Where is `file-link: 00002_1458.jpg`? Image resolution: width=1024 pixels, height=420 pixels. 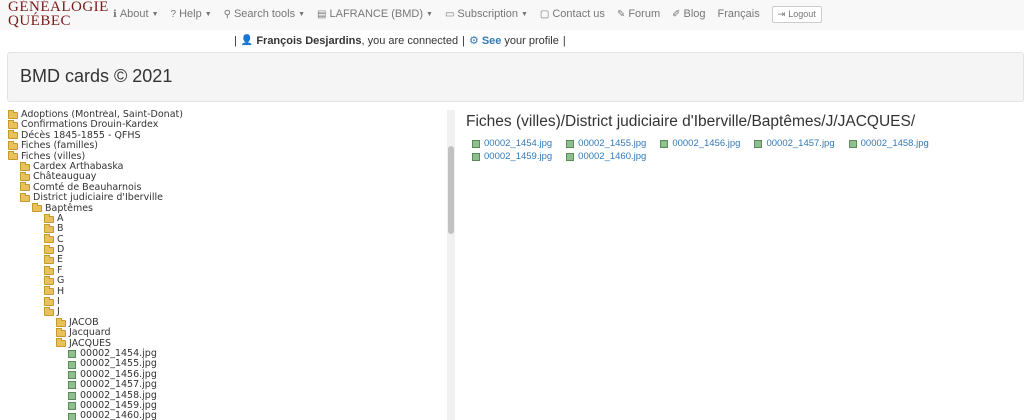
file-link: 00002_1458.jpg is located at coordinates (888, 143).